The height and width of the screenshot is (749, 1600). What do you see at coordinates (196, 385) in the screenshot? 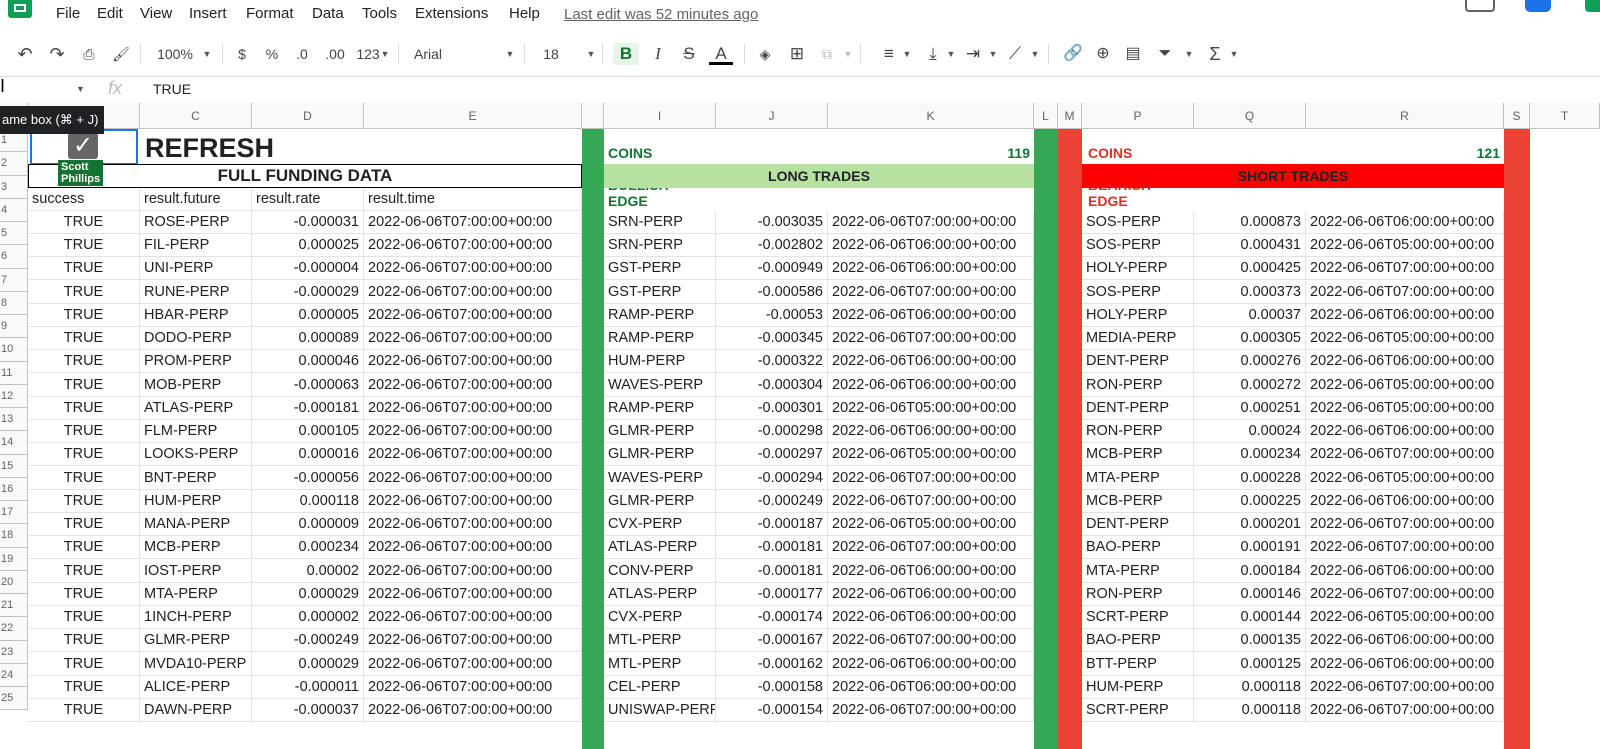
I see `table-cell-future: MOB-PERP` at bounding box center [196, 385].